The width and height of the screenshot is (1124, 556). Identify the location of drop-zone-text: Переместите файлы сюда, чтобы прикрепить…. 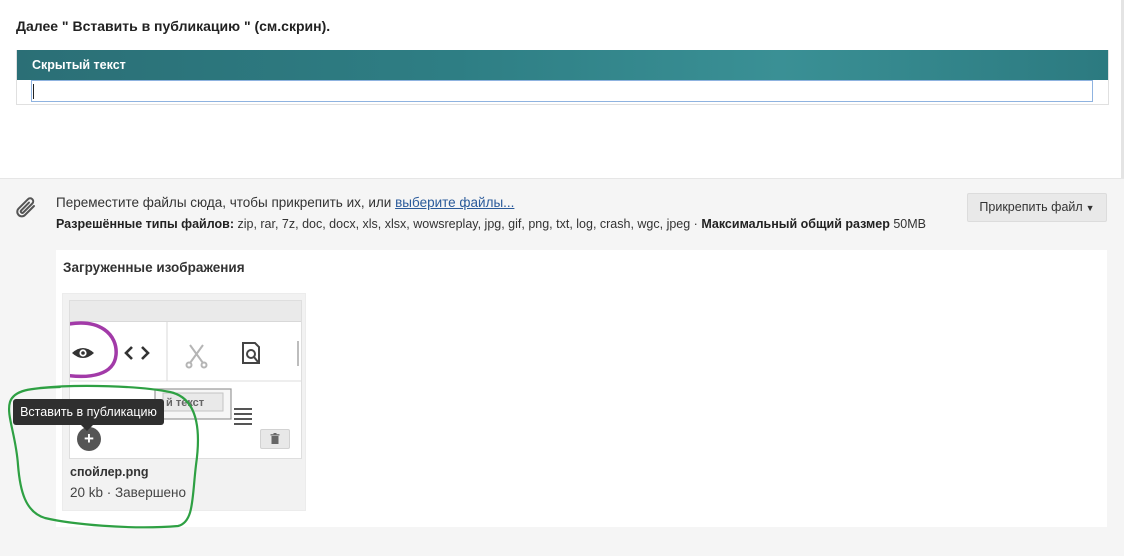
(285, 202).